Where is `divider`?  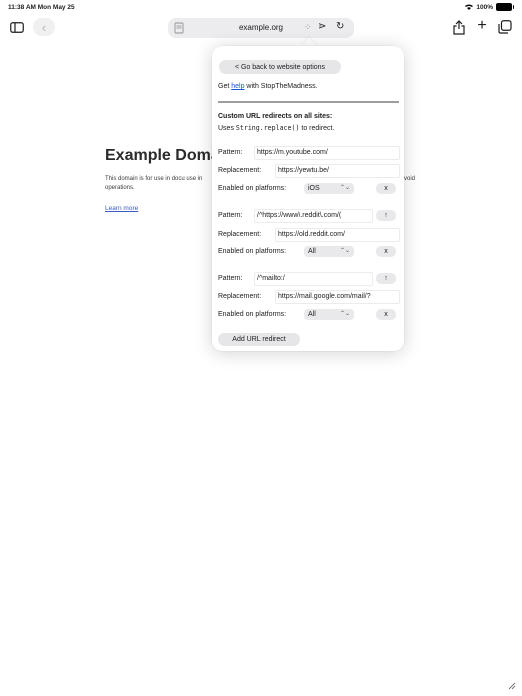
divider is located at coordinates (308, 102).